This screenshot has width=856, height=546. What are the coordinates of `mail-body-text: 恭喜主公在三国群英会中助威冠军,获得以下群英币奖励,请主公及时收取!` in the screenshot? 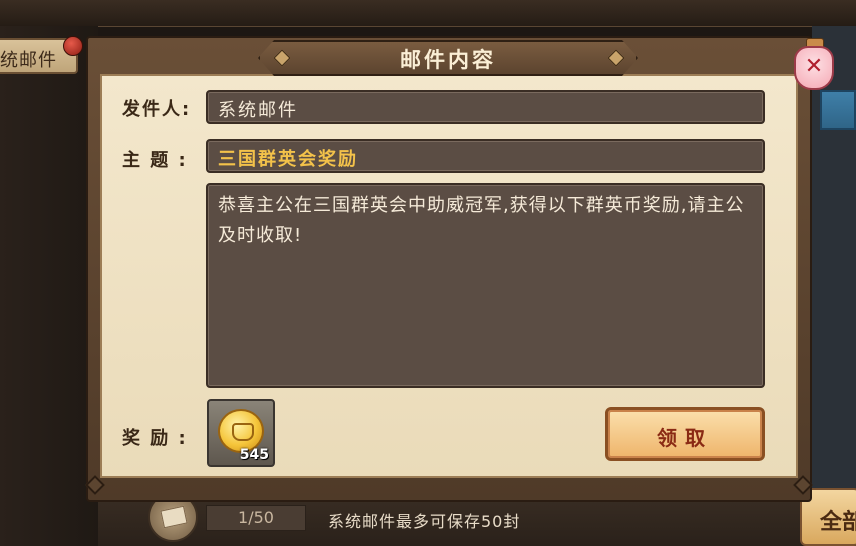 It's located at (481, 220).